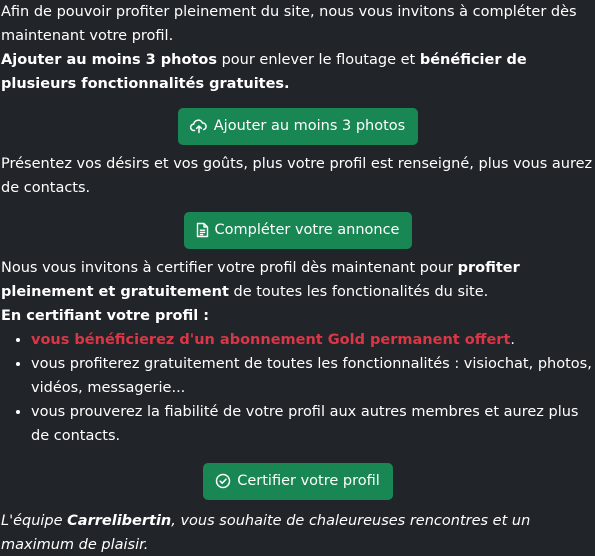  Describe the element at coordinates (202, 230) in the screenshot. I see `document-icon` at that location.